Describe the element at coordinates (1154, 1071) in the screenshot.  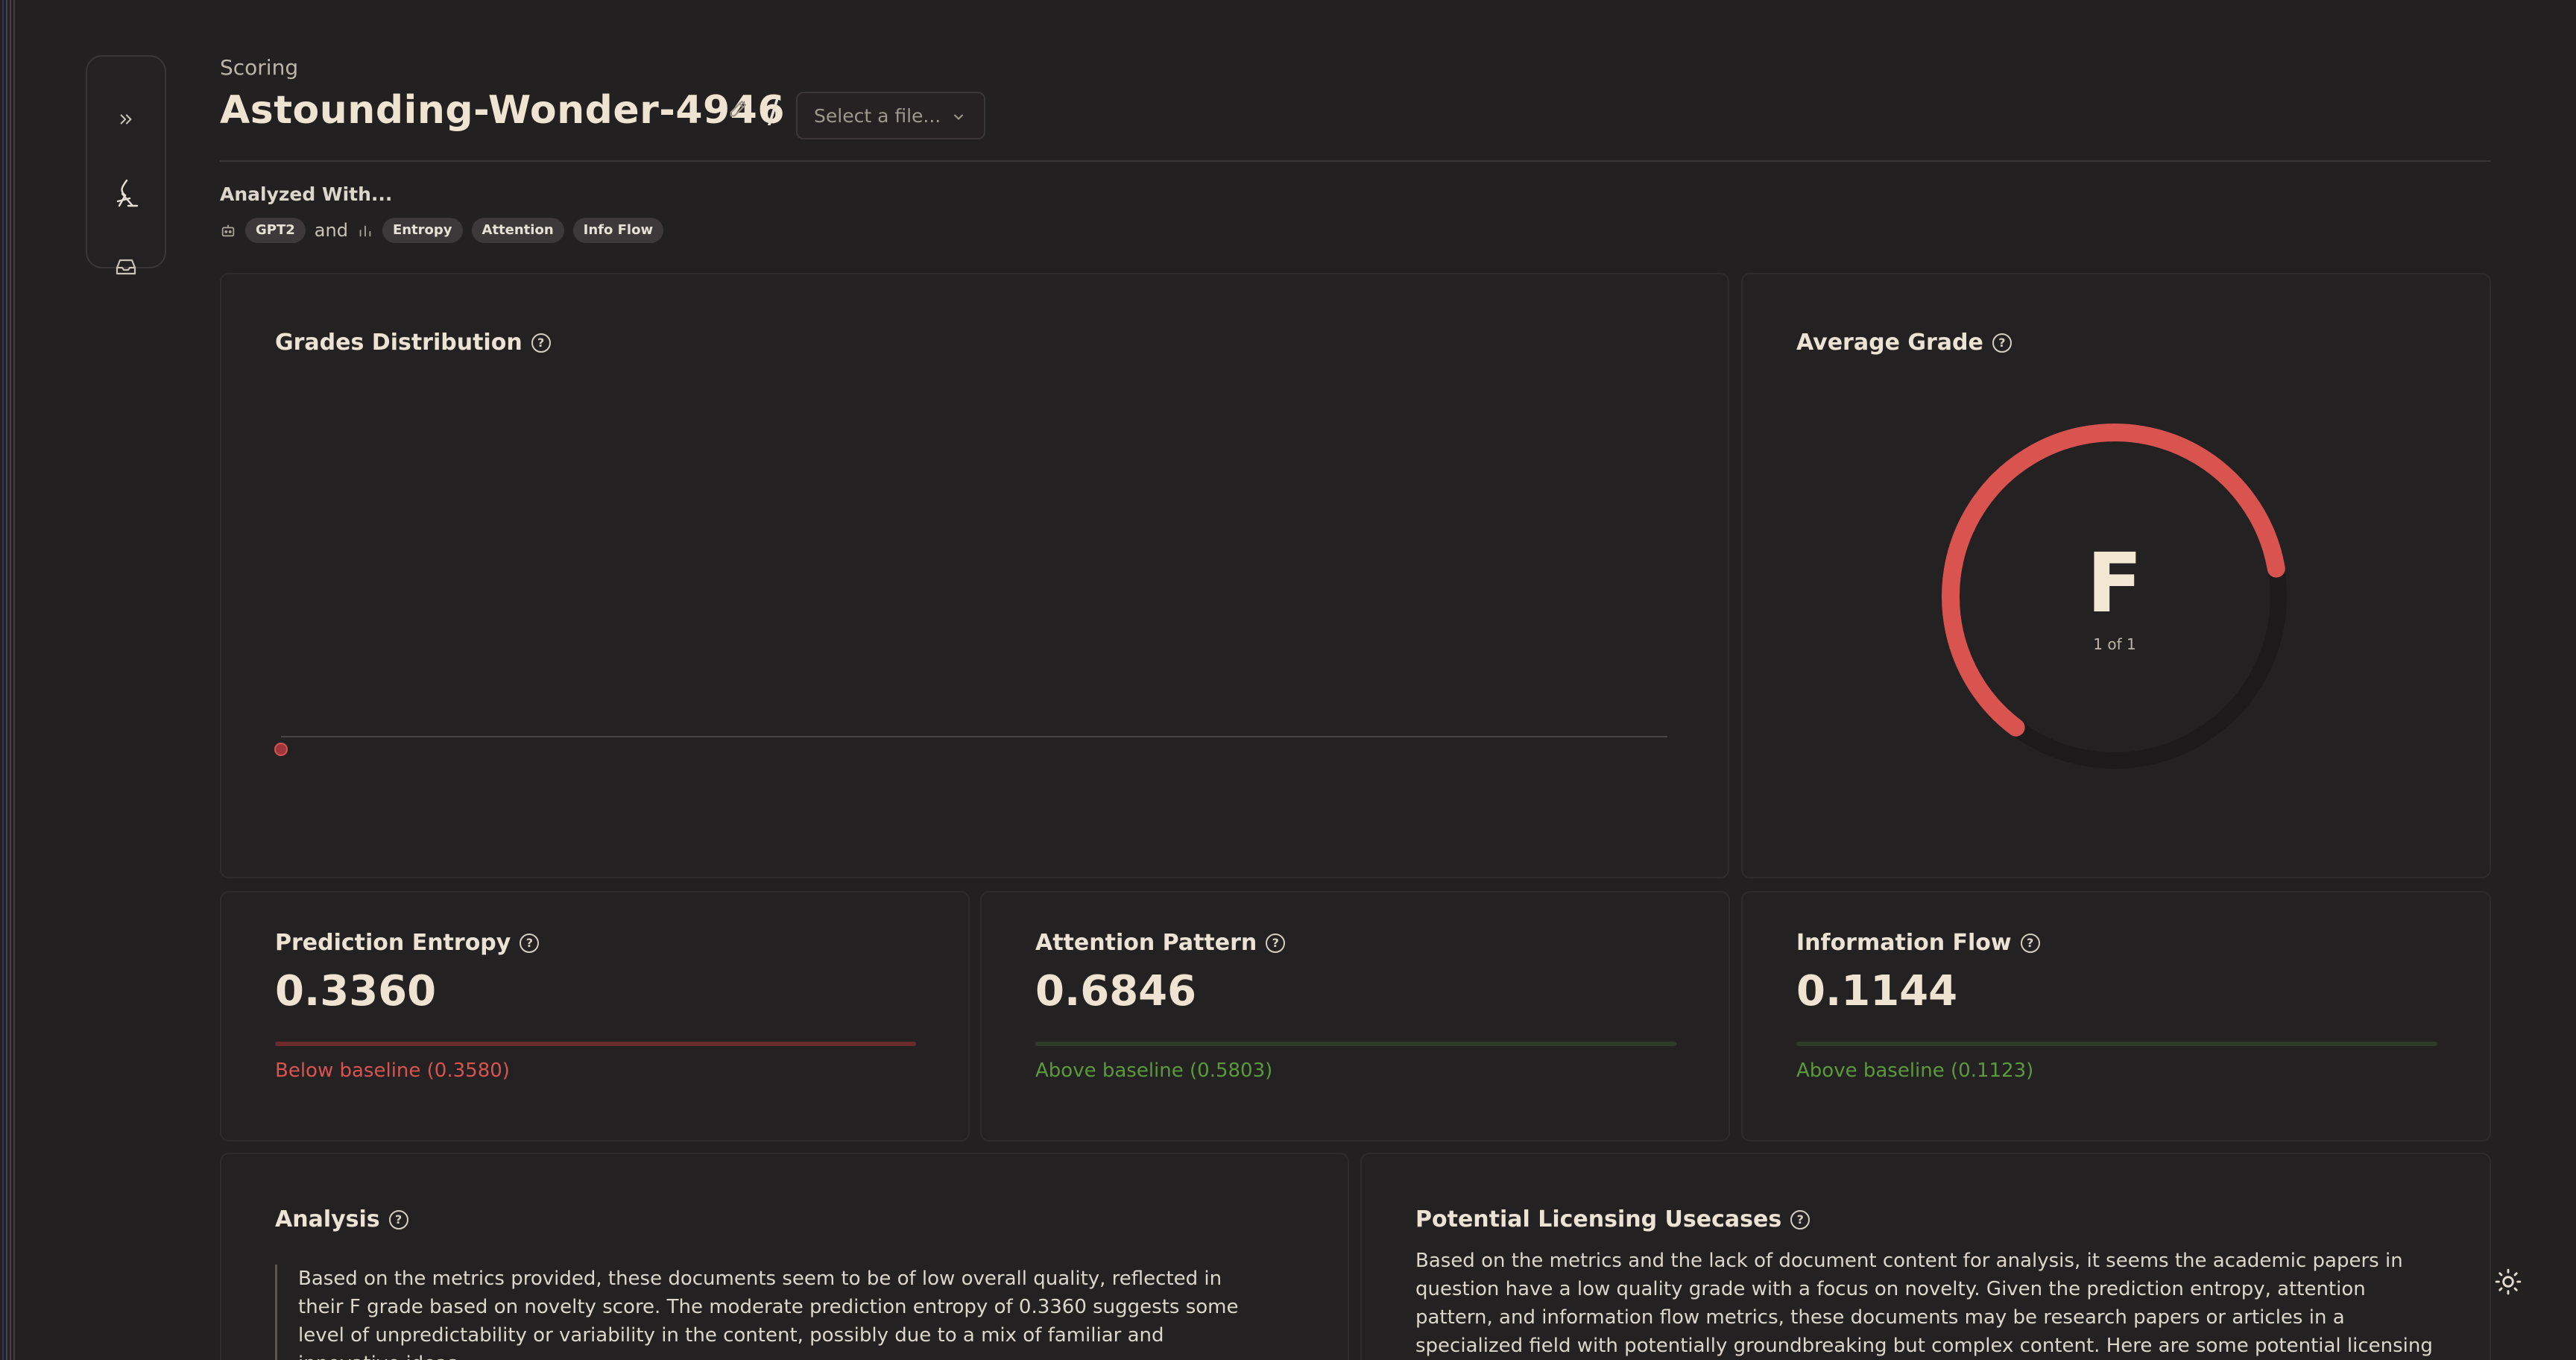
I see `metric-baseline-note: Above baseline (0.5803)` at that location.